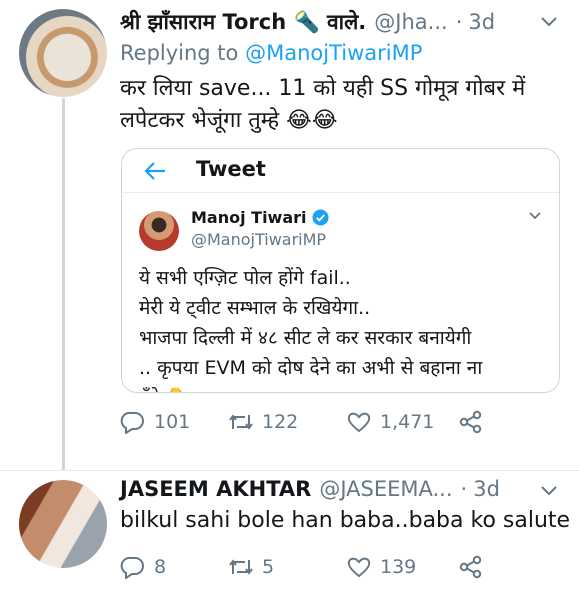  I want to click on retweet-button: 5, so click(287, 567).